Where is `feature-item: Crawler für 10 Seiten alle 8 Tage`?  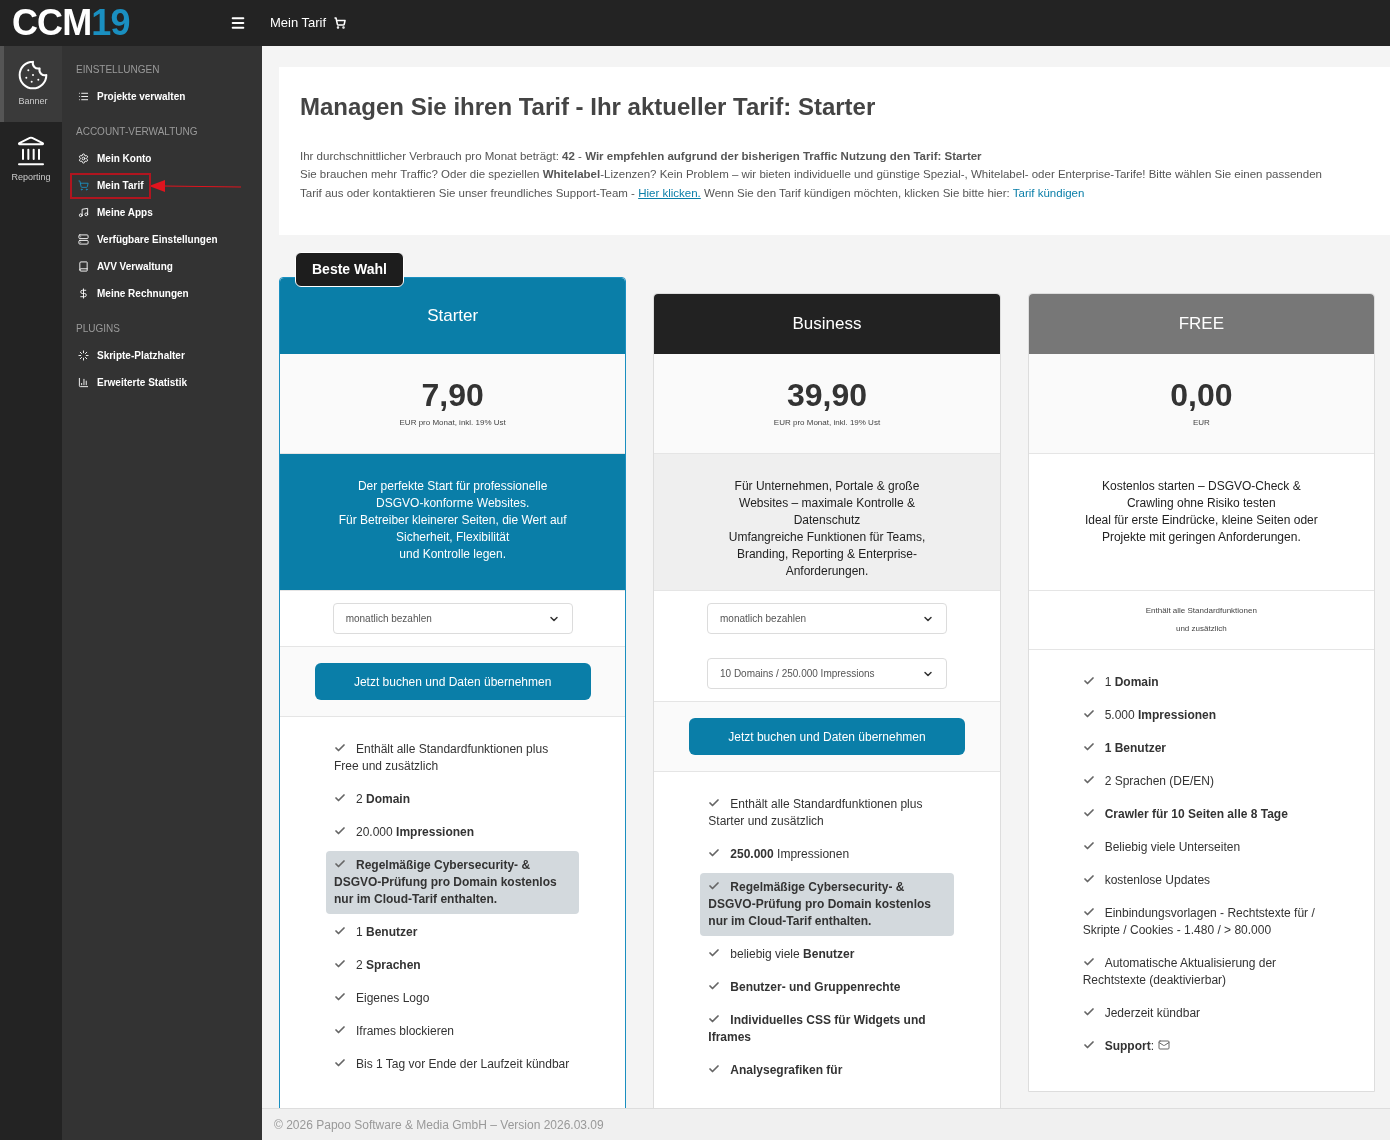 feature-item: Crawler für 10 Seiten alle 8 Tage is located at coordinates (1201, 814).